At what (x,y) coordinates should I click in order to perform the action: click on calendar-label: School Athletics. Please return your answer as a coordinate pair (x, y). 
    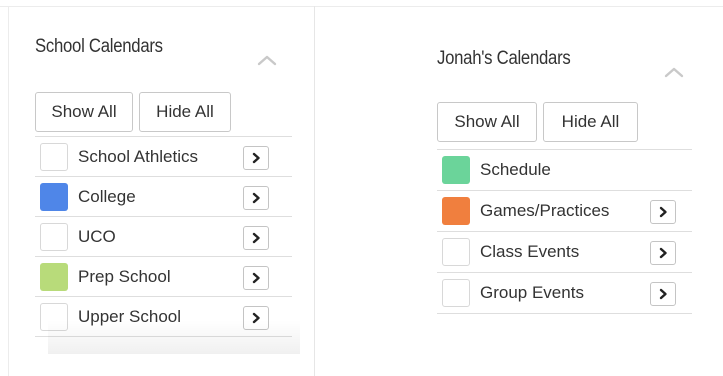
    Looking at the image, I should click on (138, 156).